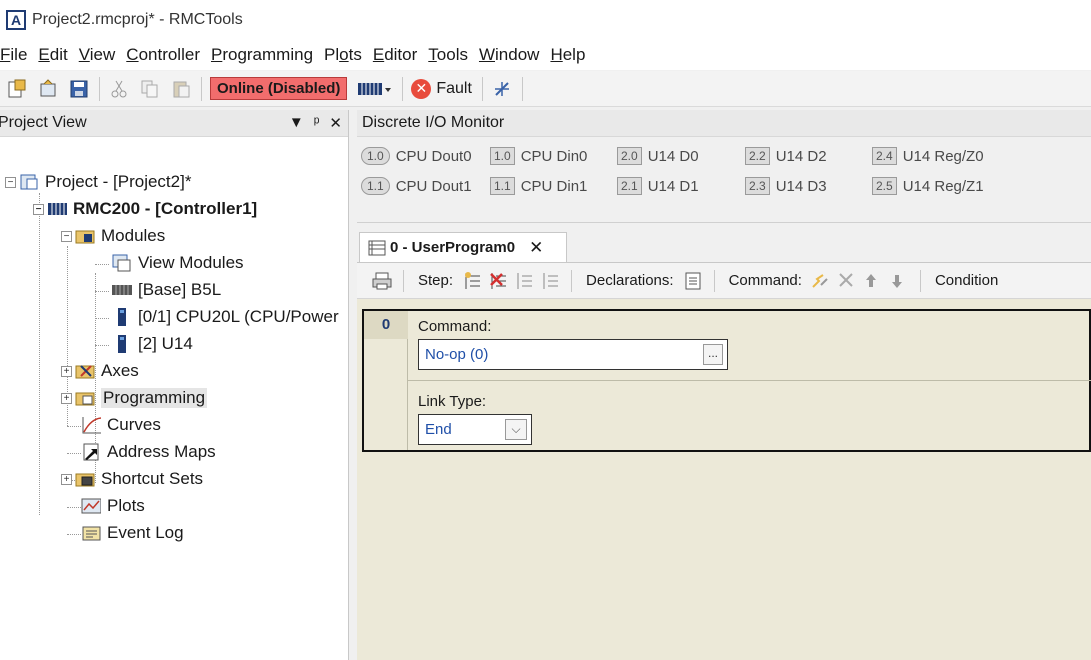 The height and width of the screenshot is (660, 1091). I want to click on copy-icon, so click(150, 89).